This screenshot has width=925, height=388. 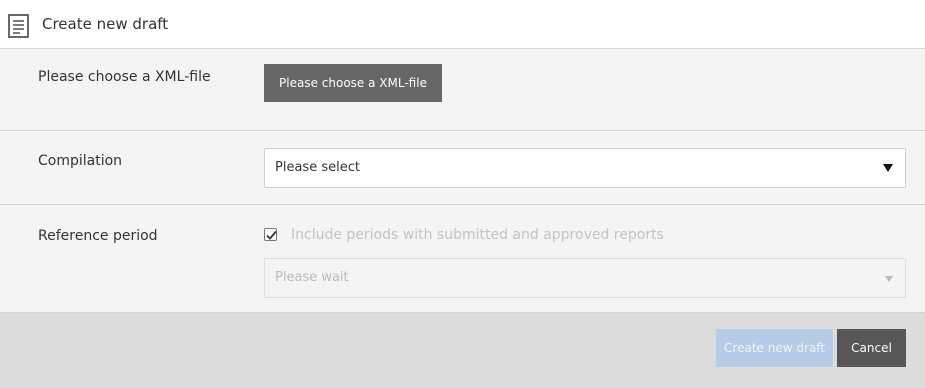 I want to click on reference-period-value: Please wait, so click(x=312, y=277).